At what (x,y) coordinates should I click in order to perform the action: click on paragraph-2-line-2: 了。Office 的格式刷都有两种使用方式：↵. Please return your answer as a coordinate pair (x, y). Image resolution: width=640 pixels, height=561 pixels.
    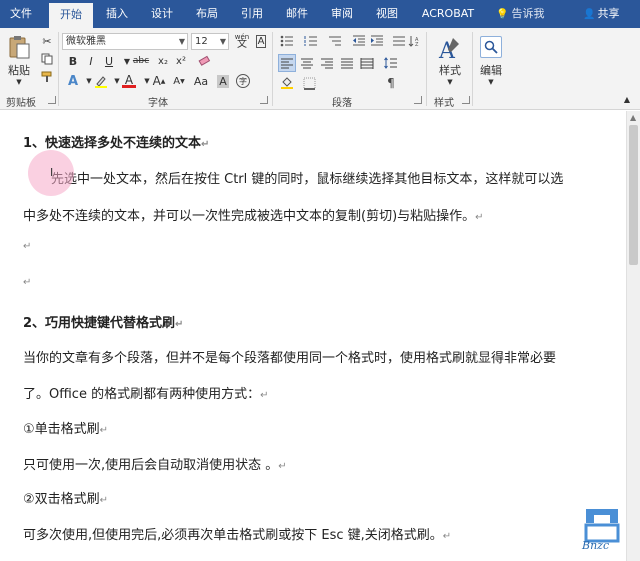
    Looking at the image, I should click on (146, 394).